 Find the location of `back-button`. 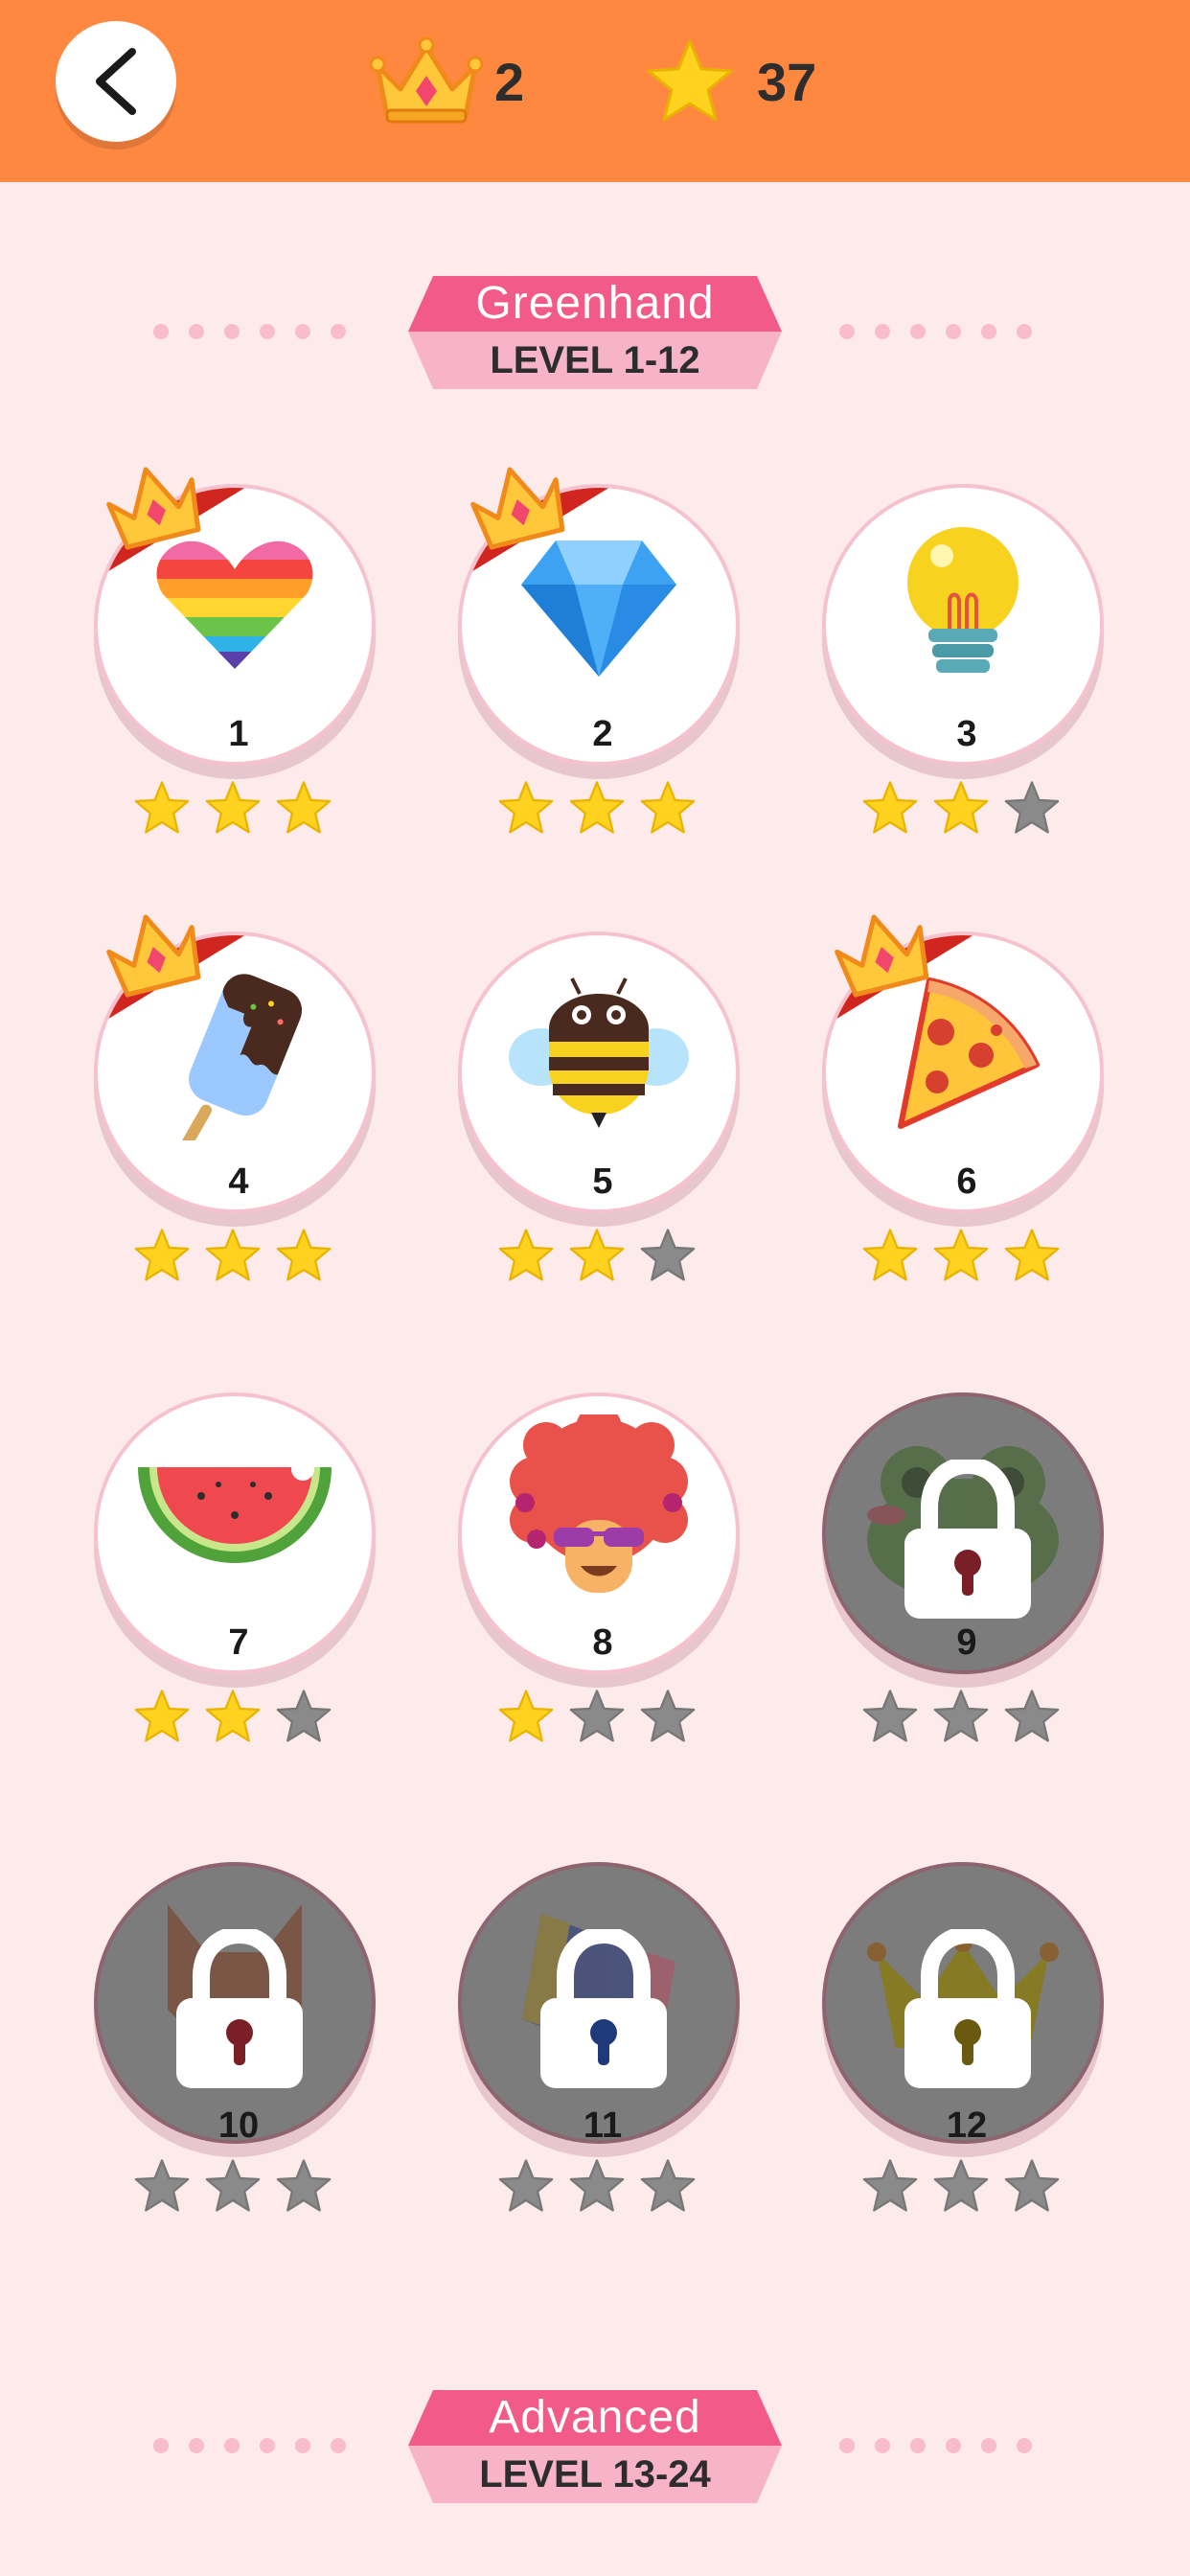

back-button is located at coordinates (116, 81).